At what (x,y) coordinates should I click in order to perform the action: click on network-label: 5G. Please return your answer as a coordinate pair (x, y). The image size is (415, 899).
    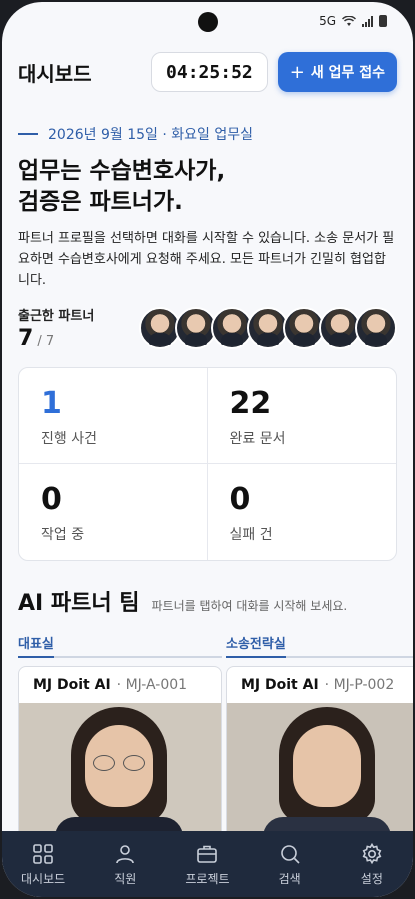
    Looking at the image, I should click on (327, 21).